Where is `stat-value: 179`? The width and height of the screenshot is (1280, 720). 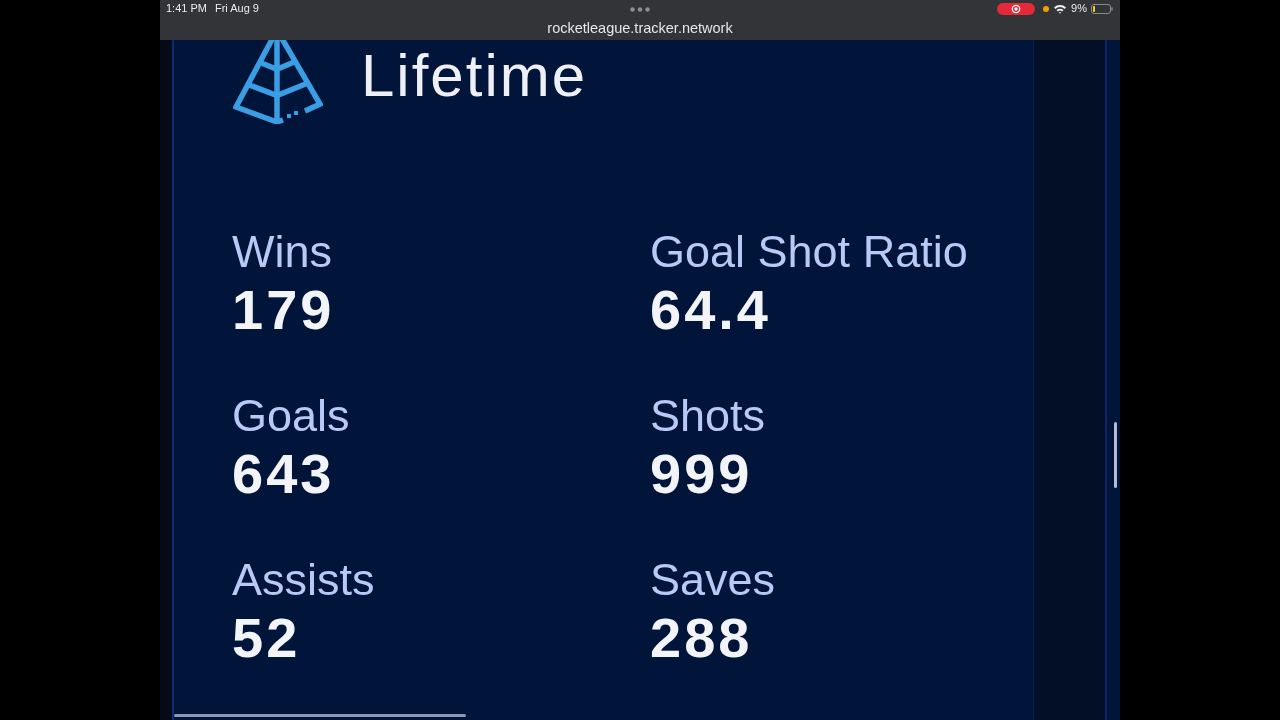
stat-value: 179 is located at coordinates (283, 310).